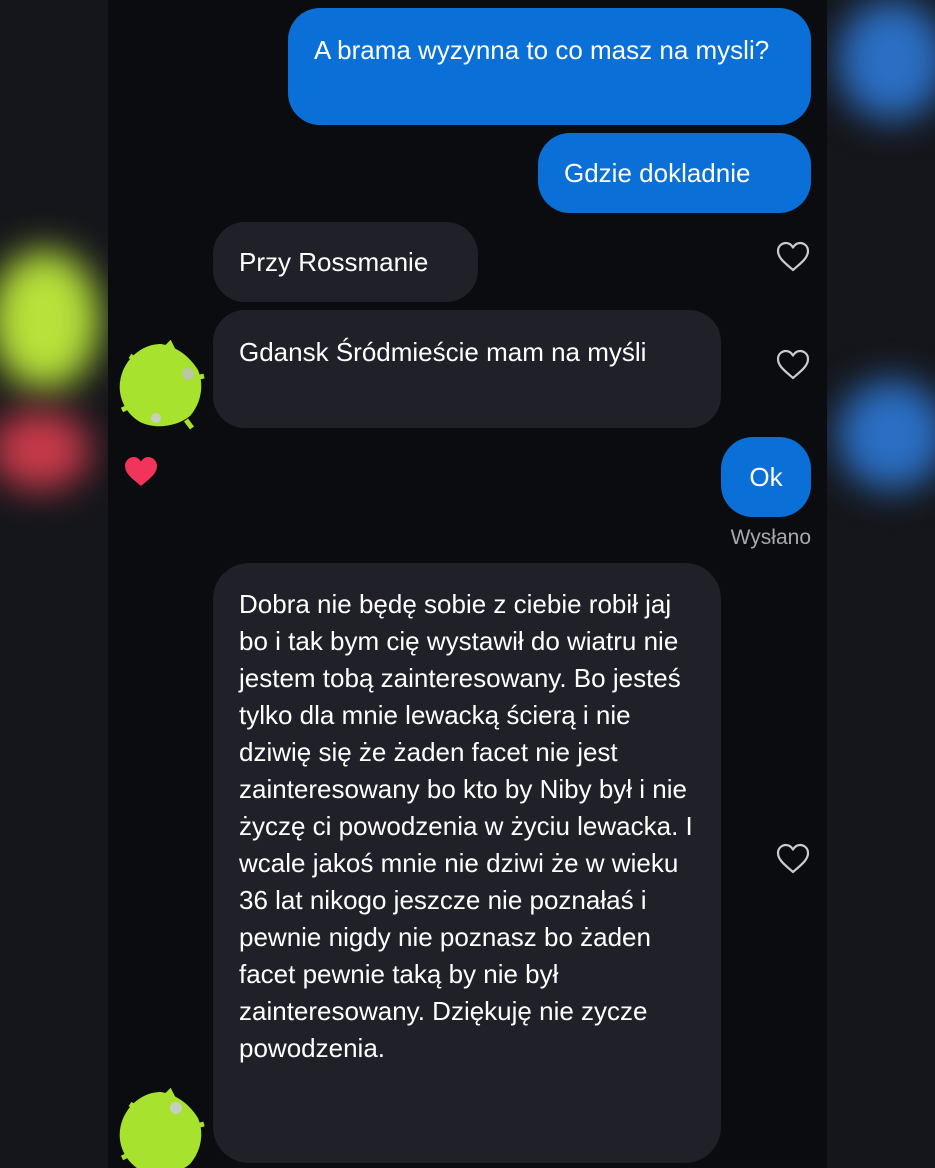 Image resolution: width=935 pixels, height=1168 pixels. I want to click on incoming-message: Przy Rossmanie, so click(345, 262).